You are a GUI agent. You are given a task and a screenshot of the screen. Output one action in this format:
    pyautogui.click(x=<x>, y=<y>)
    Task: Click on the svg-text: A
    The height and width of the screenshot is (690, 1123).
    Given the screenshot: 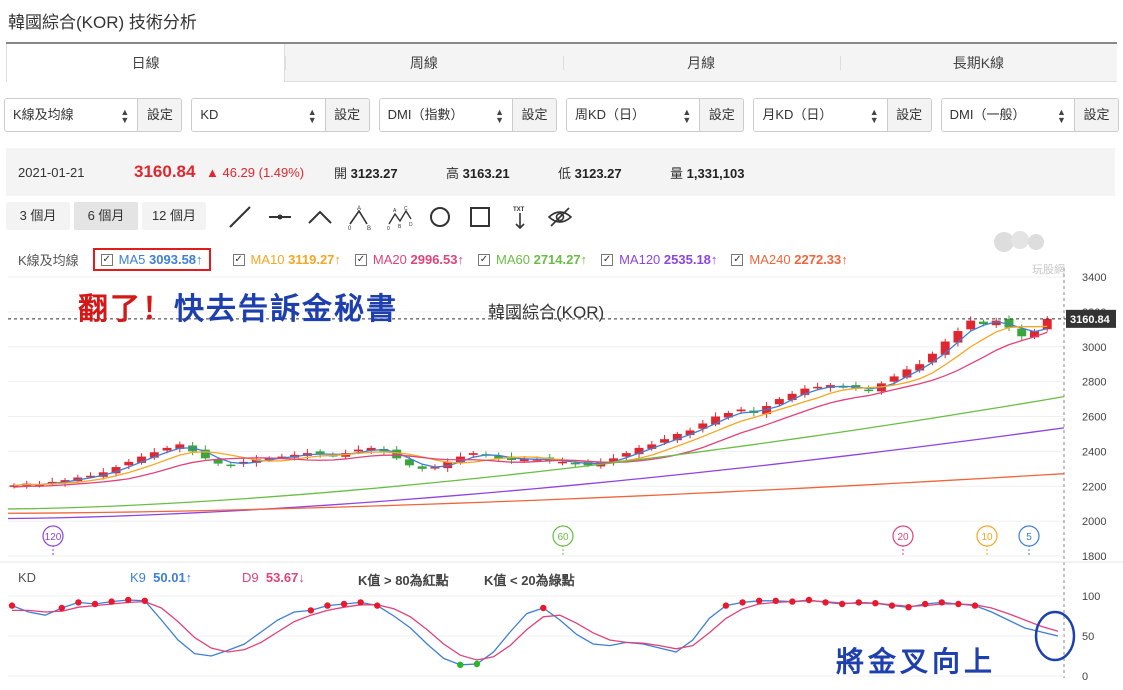 What is the action you would take?
    pyautogui.click(x=395, y=211)
    